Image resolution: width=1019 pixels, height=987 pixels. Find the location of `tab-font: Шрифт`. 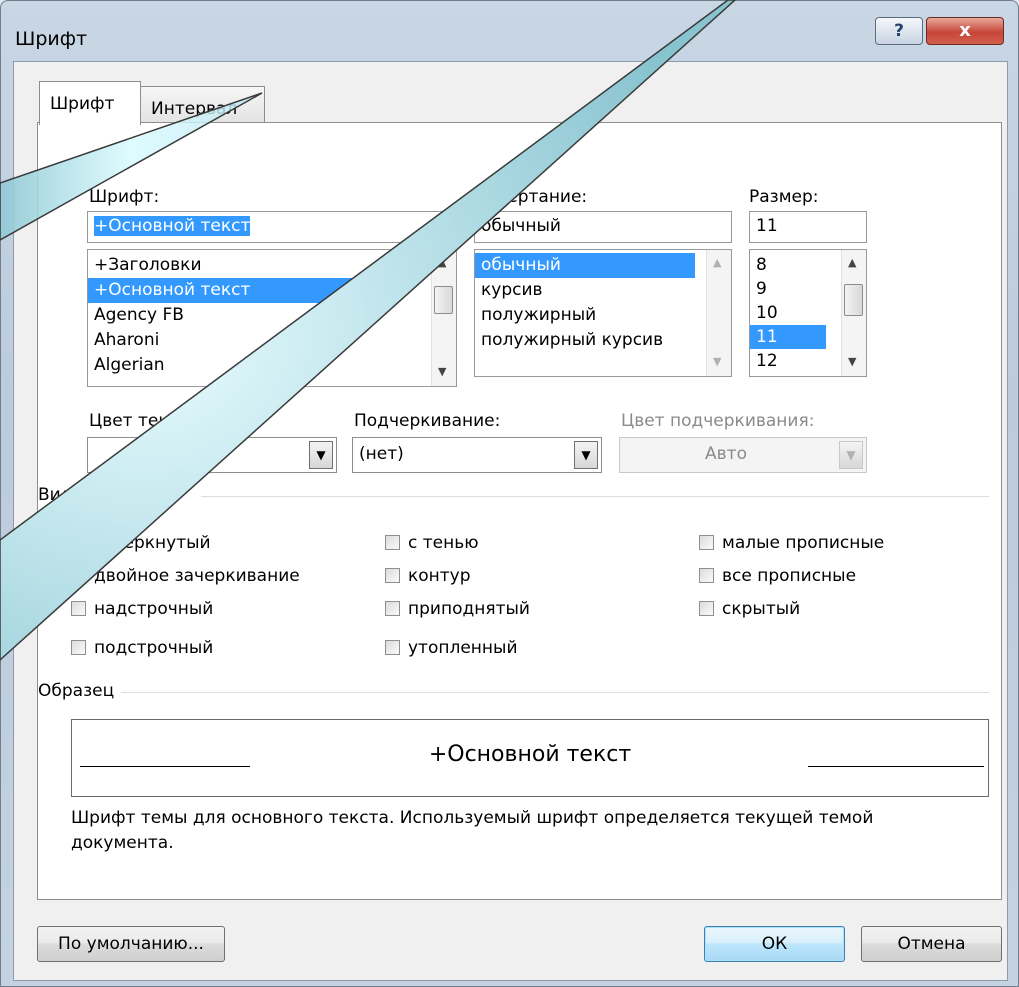

tab-font: Шрифт is located at coordinates (90, 103).